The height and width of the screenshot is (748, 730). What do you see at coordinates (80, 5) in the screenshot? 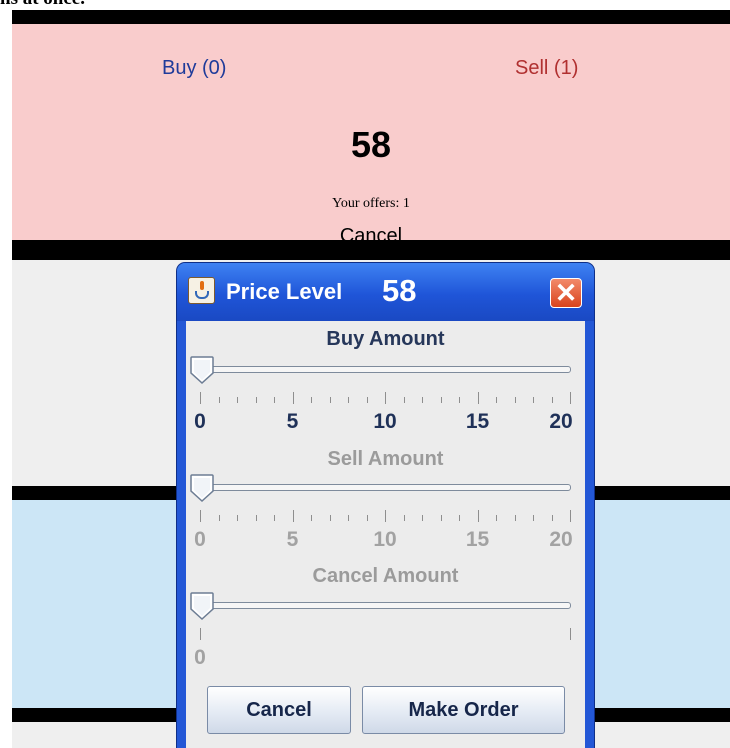
I see `instruction-text-fragment: ns at once.` at bounding box center [80, 5].